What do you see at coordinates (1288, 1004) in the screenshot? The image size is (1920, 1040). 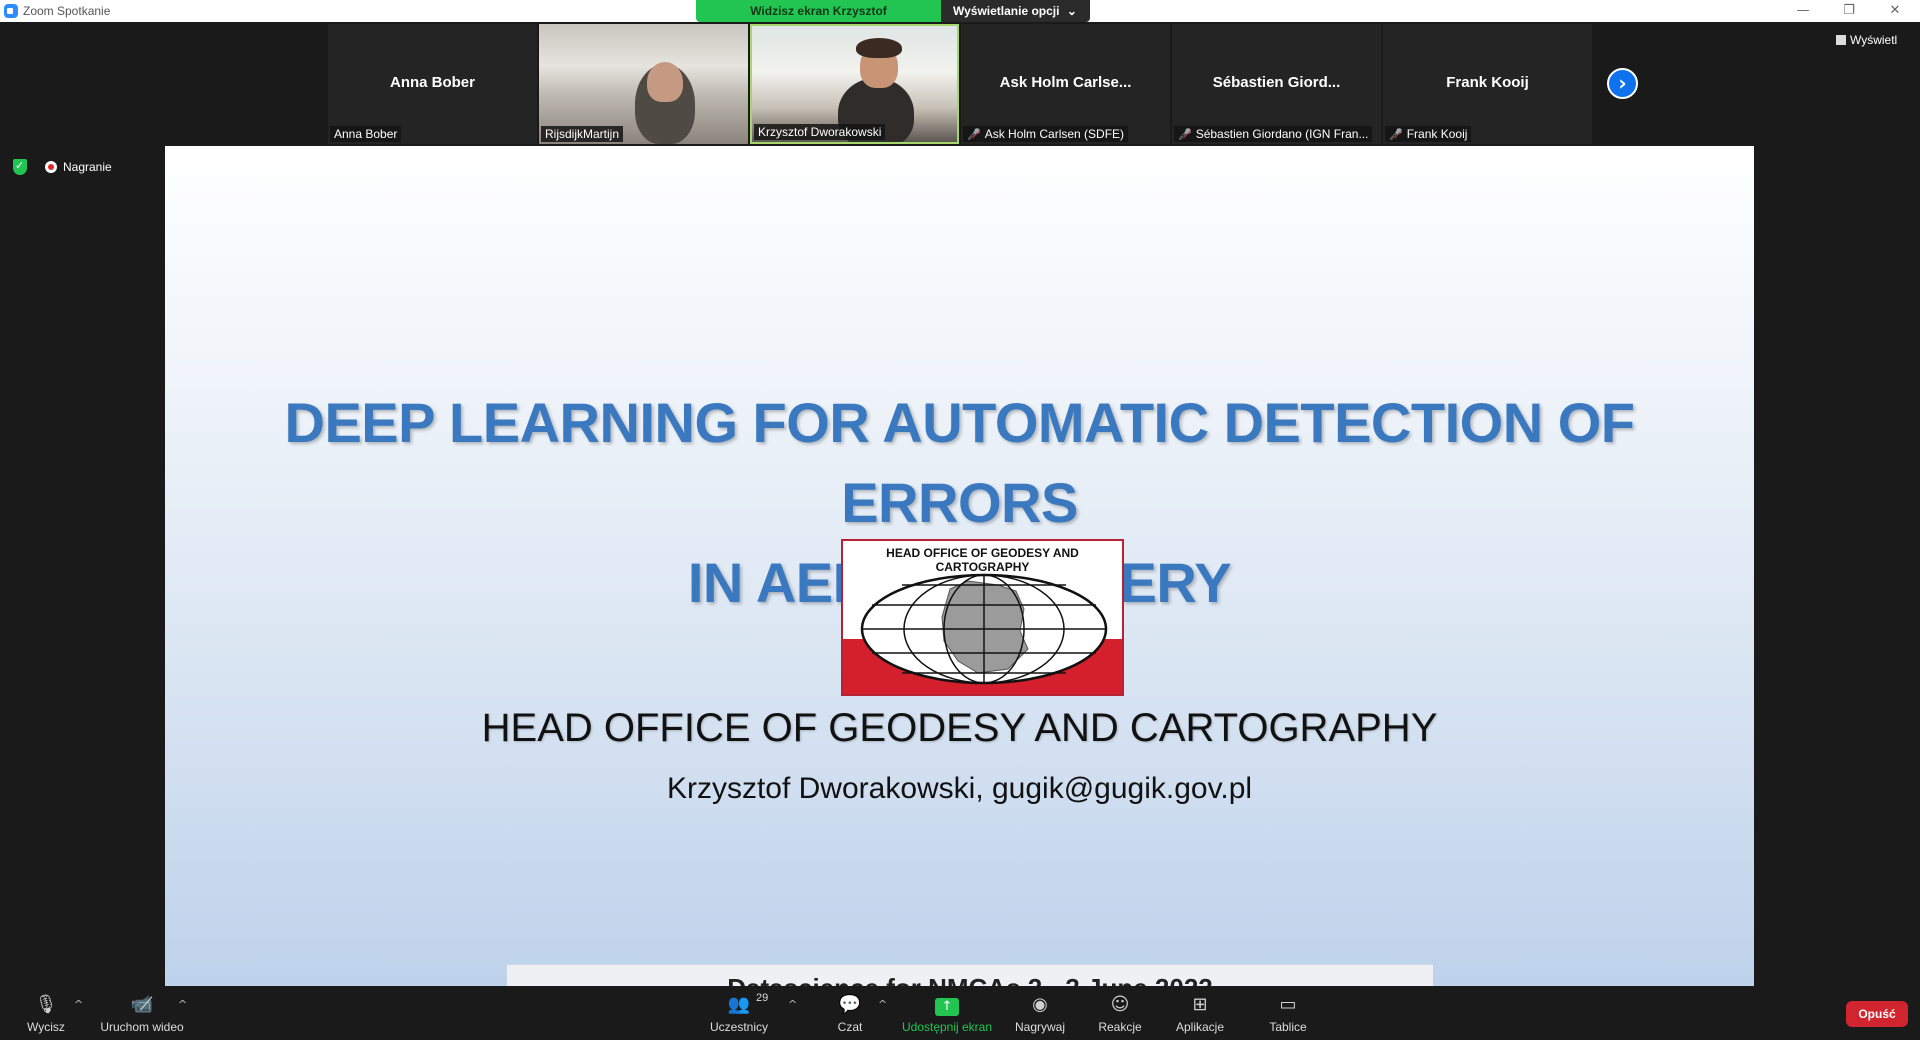 I see `whiteboard-icon: ▭` at bounding box center [1288, 1004].